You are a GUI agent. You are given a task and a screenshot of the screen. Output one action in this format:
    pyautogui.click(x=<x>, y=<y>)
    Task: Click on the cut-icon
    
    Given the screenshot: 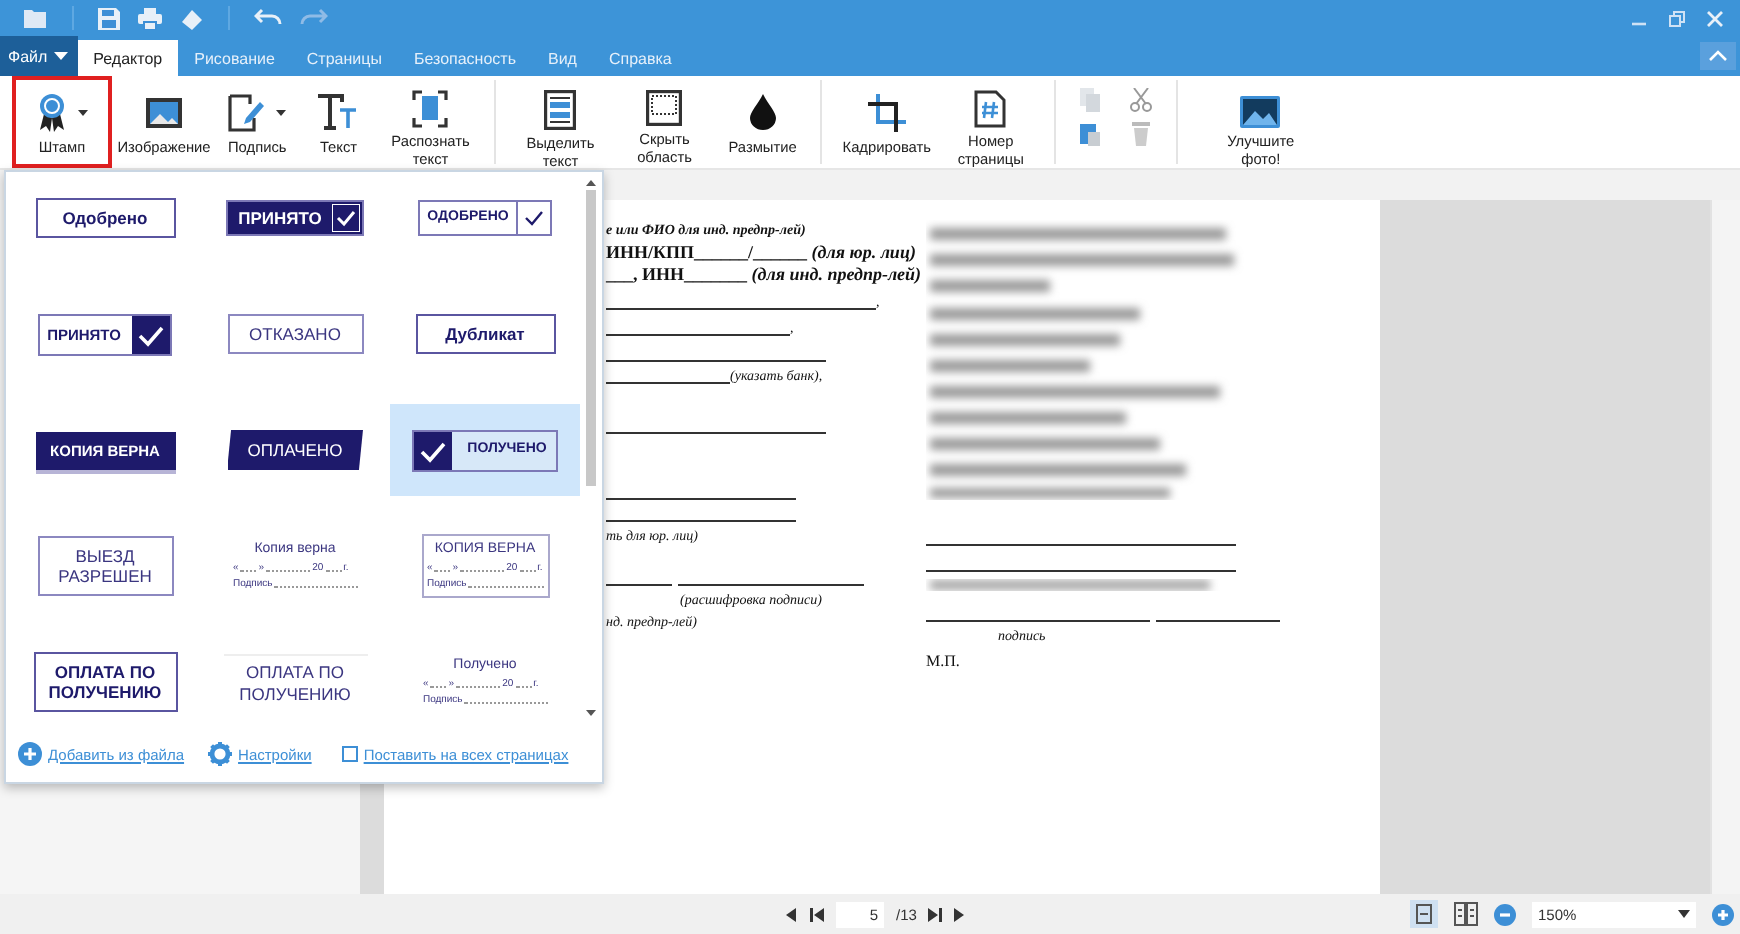 What is the action you would take?
    pyautogui.click(x=1141, y=100)
    